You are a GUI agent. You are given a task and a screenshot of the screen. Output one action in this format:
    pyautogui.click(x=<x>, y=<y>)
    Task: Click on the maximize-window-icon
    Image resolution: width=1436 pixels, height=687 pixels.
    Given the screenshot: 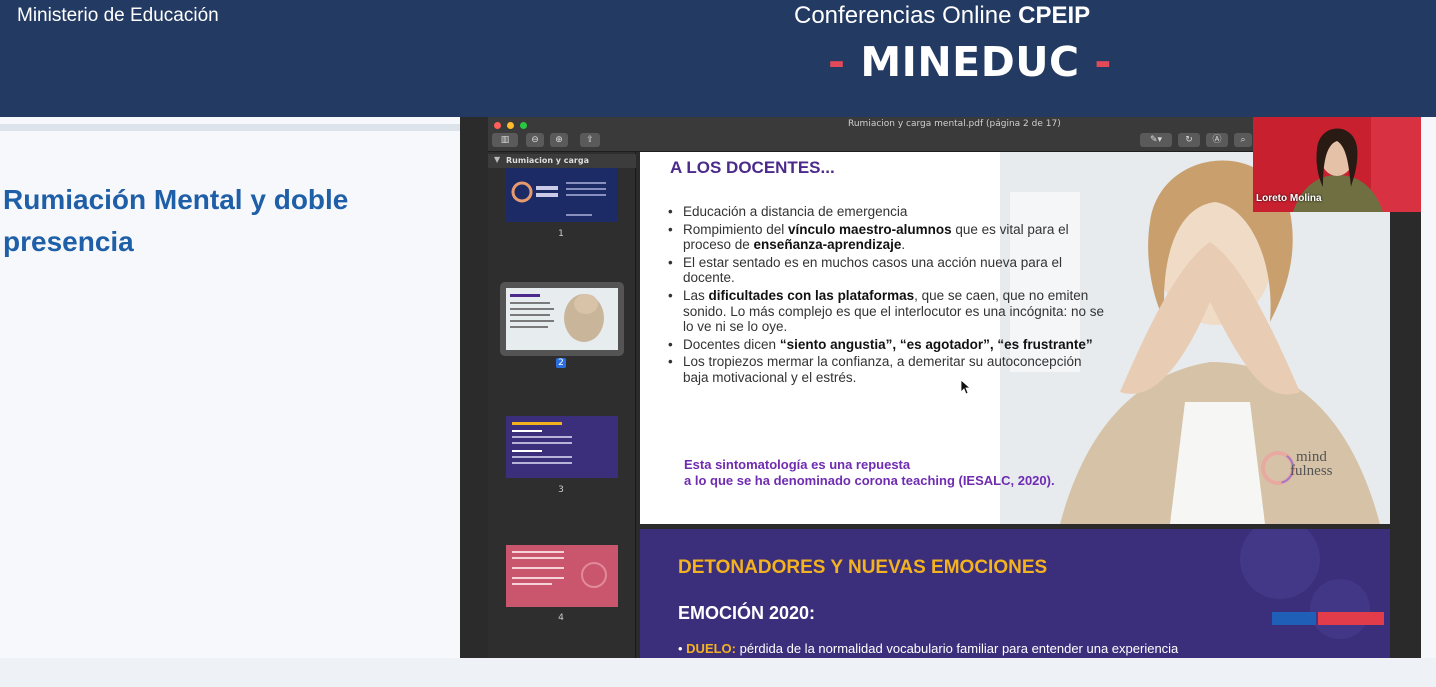 What is the action you would take?
    pyautogui.click(x=523, y=125)
    